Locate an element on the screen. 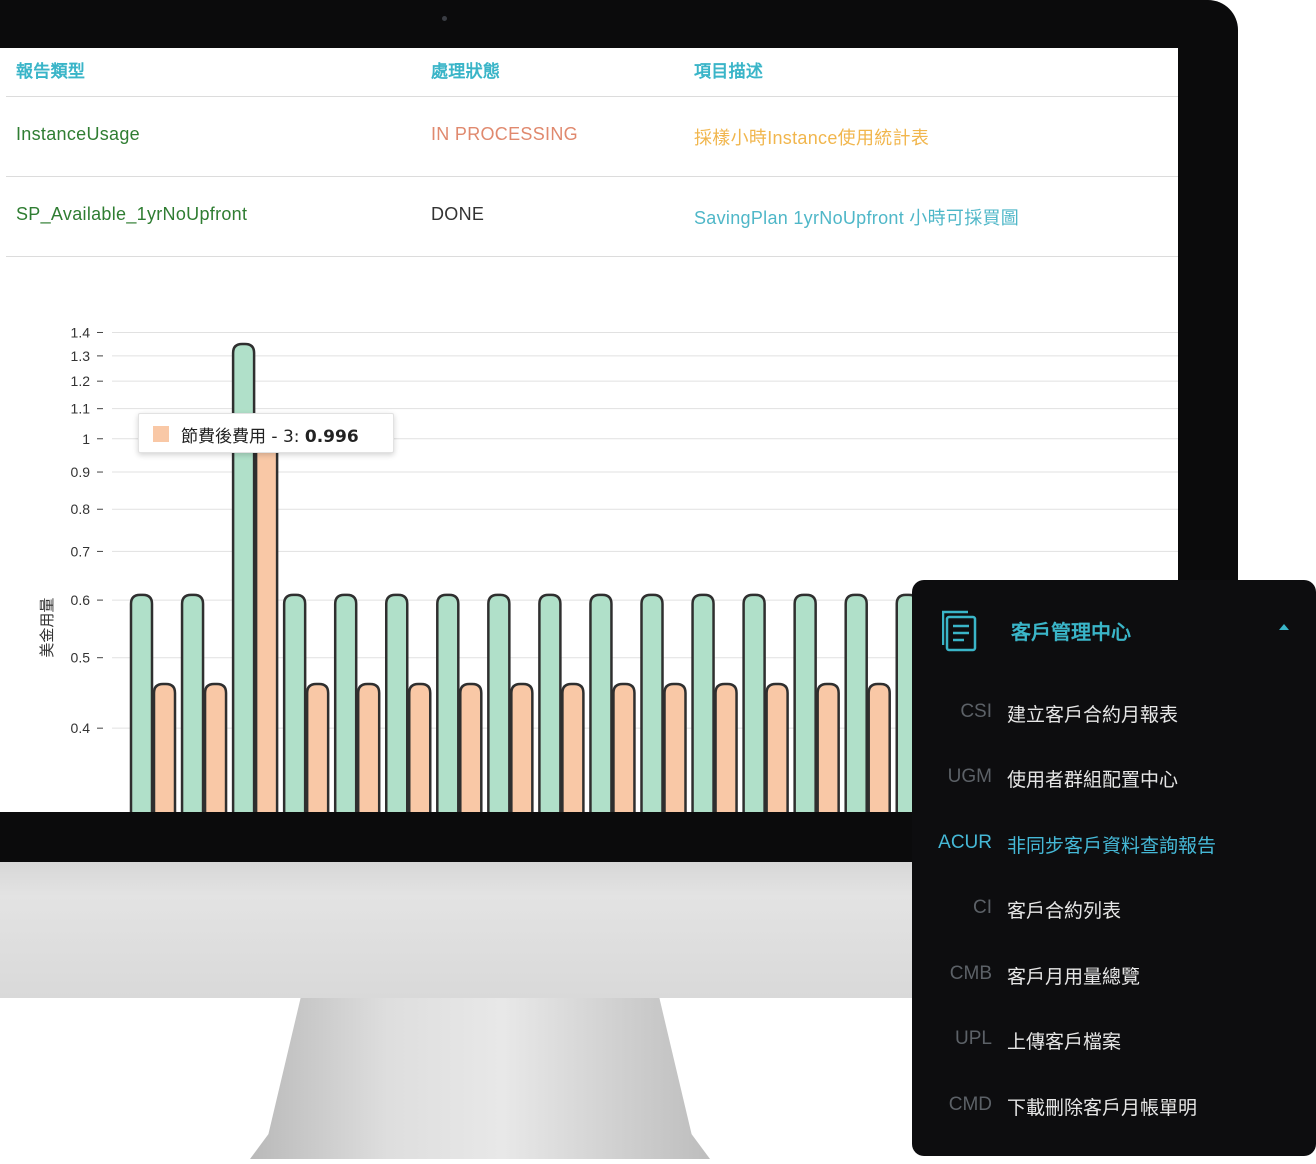 Image resolution: width=1316 pixels, height=1164 pixels. row-report-type: SP_Available_1yrNoUpfront is located at coordinates (132, 214).